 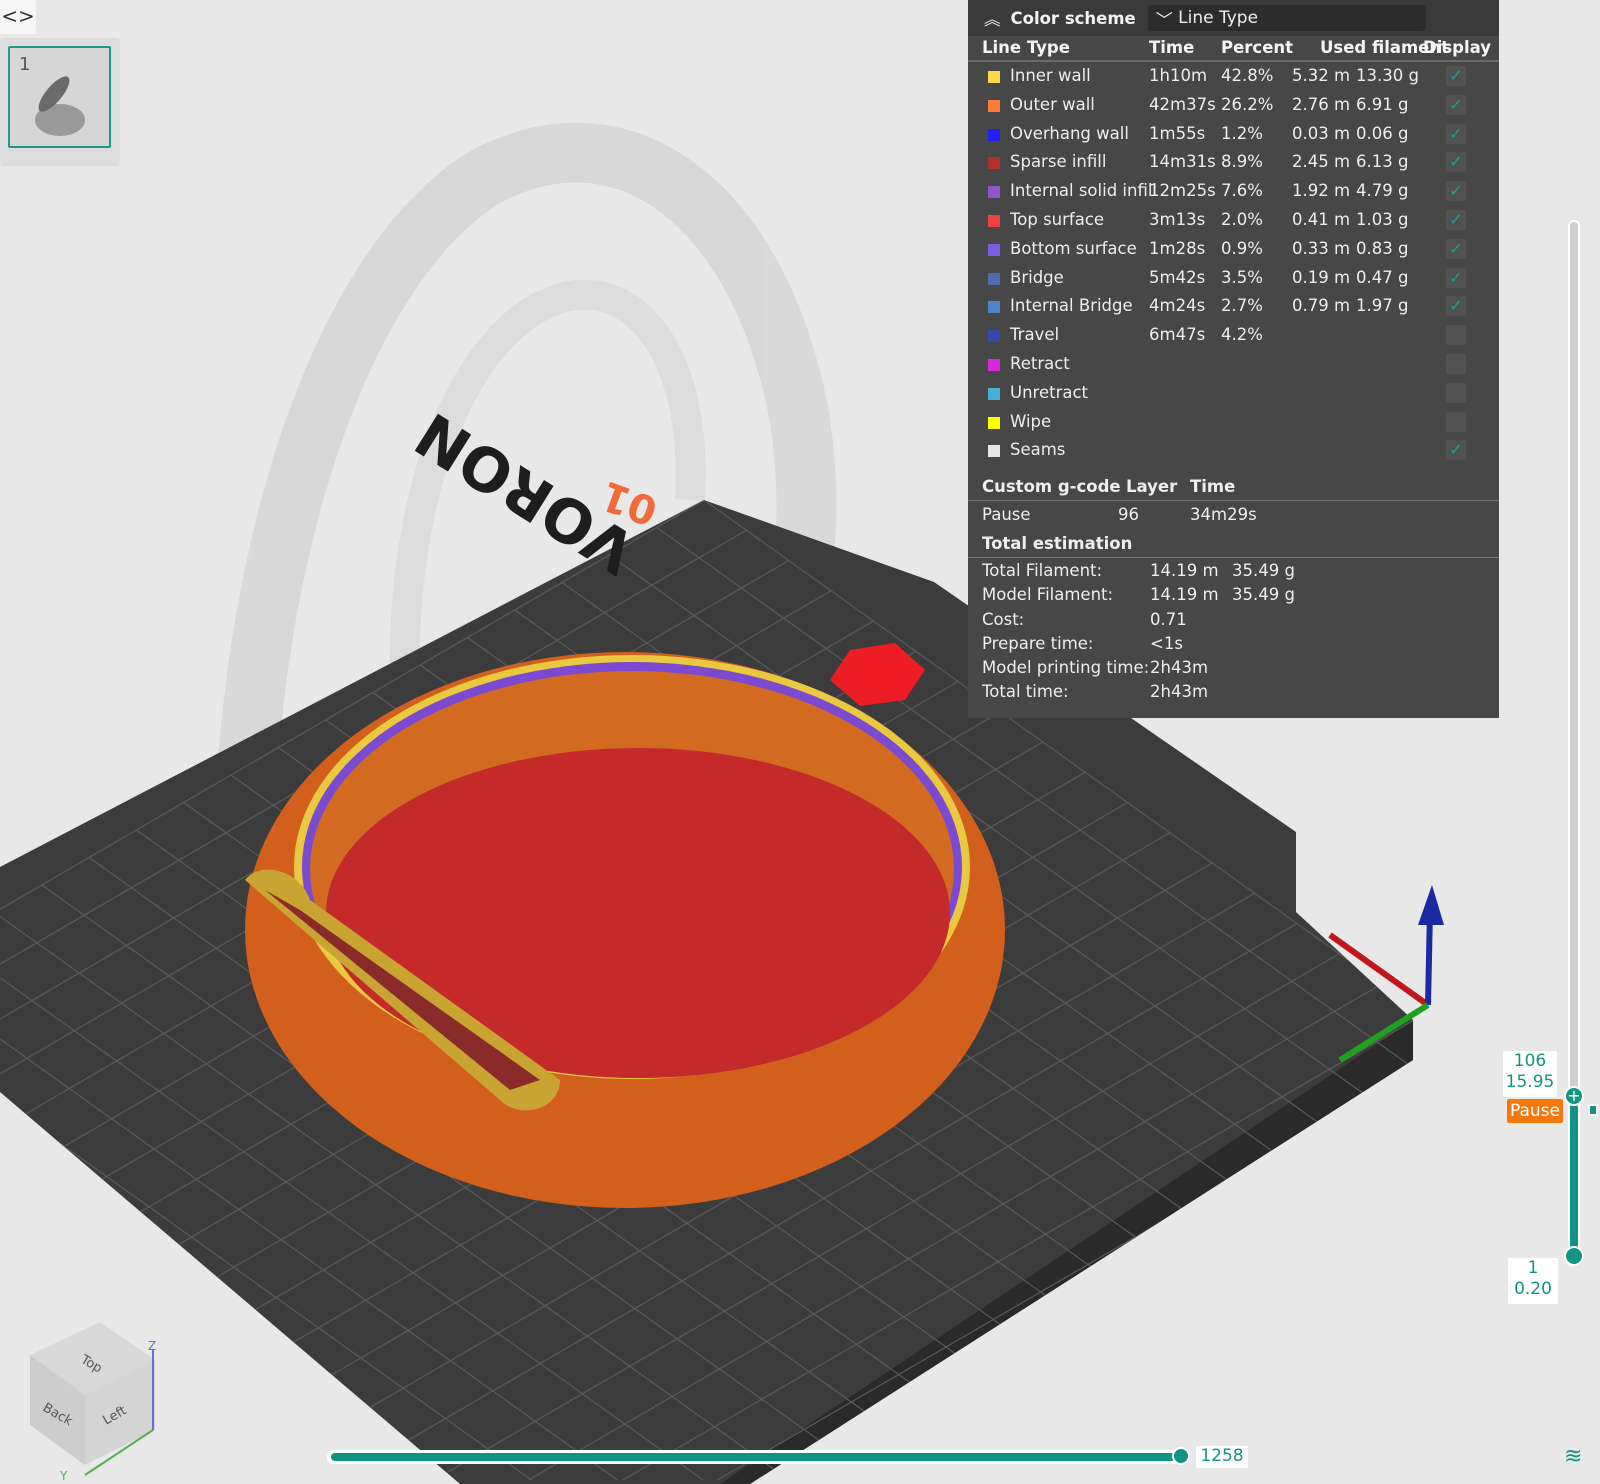 I want to click on color-scheme-label: Color scheme, so click(x=1073, y=18).